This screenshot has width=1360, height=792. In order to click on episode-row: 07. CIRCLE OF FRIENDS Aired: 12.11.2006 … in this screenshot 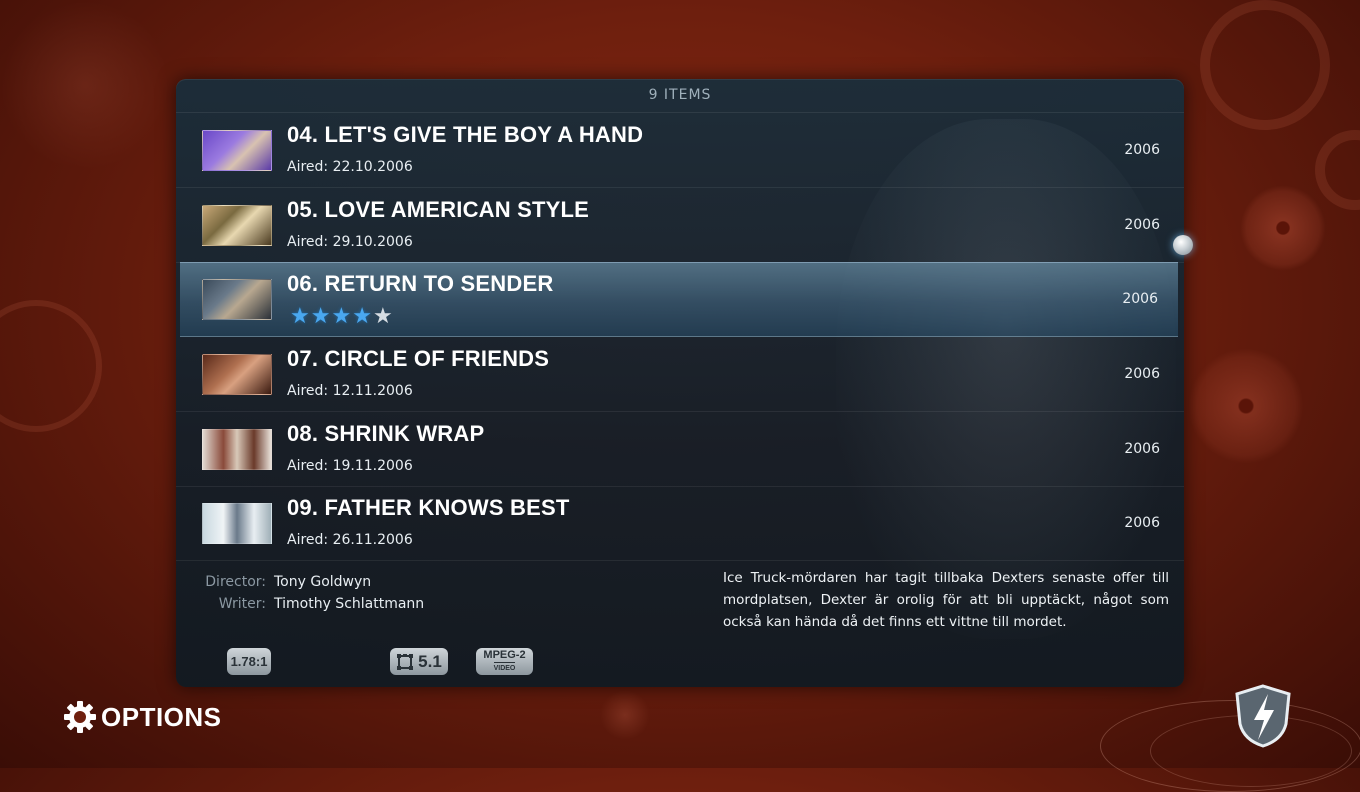, I will do `click(680, 374)`.